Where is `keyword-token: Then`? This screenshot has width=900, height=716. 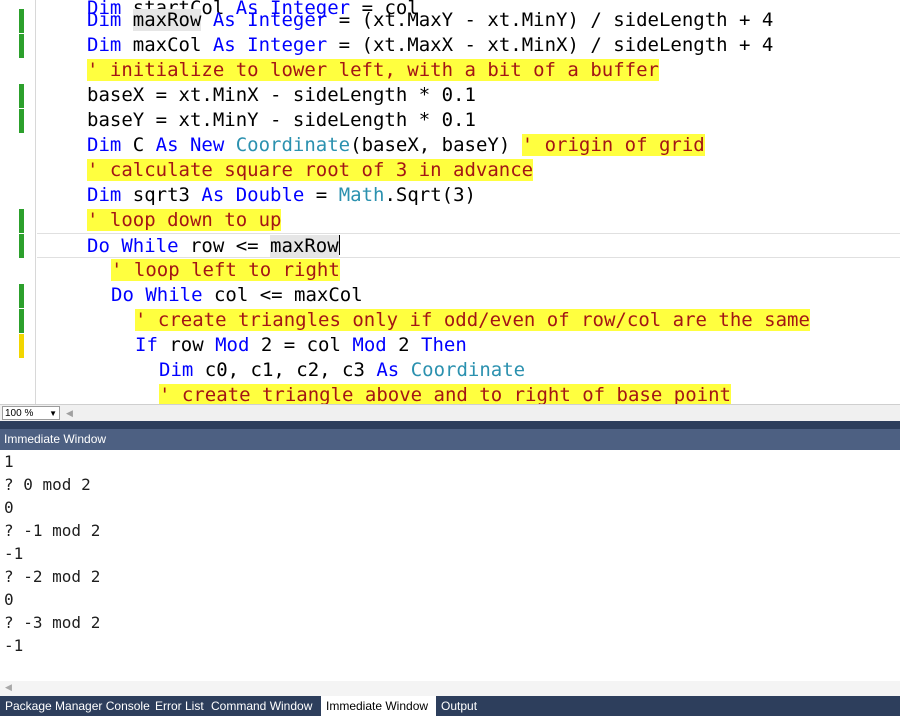
keyword-token: Then is located at coordinates (444, 345).